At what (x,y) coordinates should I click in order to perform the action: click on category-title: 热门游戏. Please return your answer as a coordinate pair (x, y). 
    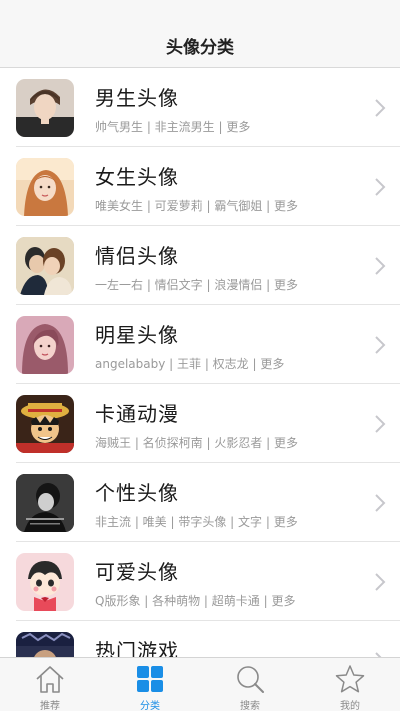
    Looking at the image, I should click on (137, 648).